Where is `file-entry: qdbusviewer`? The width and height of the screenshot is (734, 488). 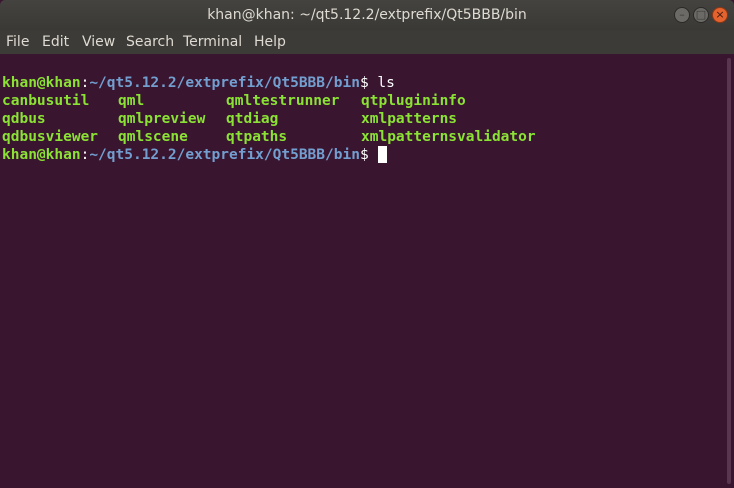 file-entry: qdbusviewer is located at coordinates (50, 137).